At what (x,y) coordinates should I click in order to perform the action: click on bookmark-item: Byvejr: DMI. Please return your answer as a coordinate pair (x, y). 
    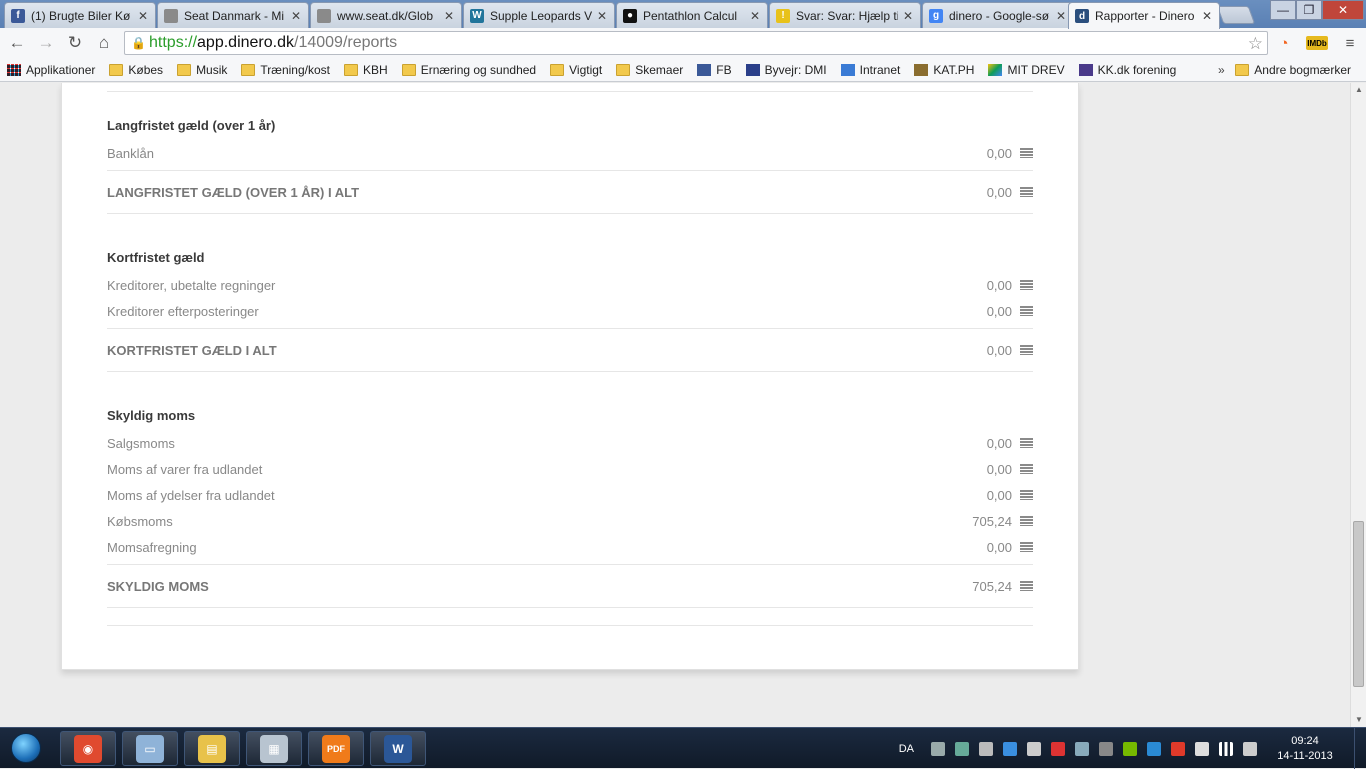
    Looking at the image, I should click on (786, 70).